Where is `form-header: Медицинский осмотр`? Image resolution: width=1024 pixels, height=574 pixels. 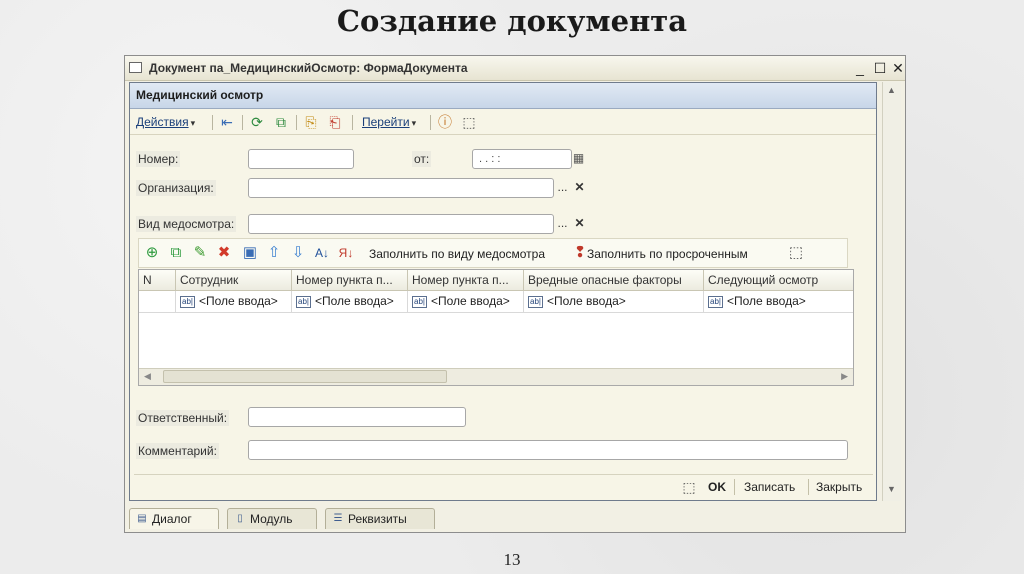
form-header: Медицинский осмотр is located at coordinates (503, 96).